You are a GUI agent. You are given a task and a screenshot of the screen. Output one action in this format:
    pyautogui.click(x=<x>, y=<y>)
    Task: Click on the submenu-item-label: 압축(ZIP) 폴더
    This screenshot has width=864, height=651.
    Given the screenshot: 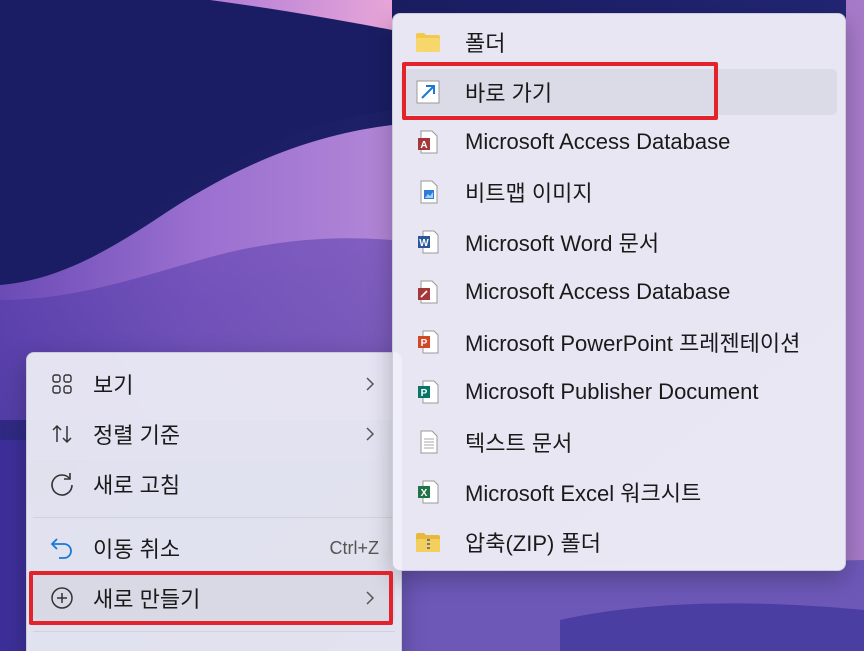 What is the action you would take?
    pyautogui.click(x=533, y=543)
    